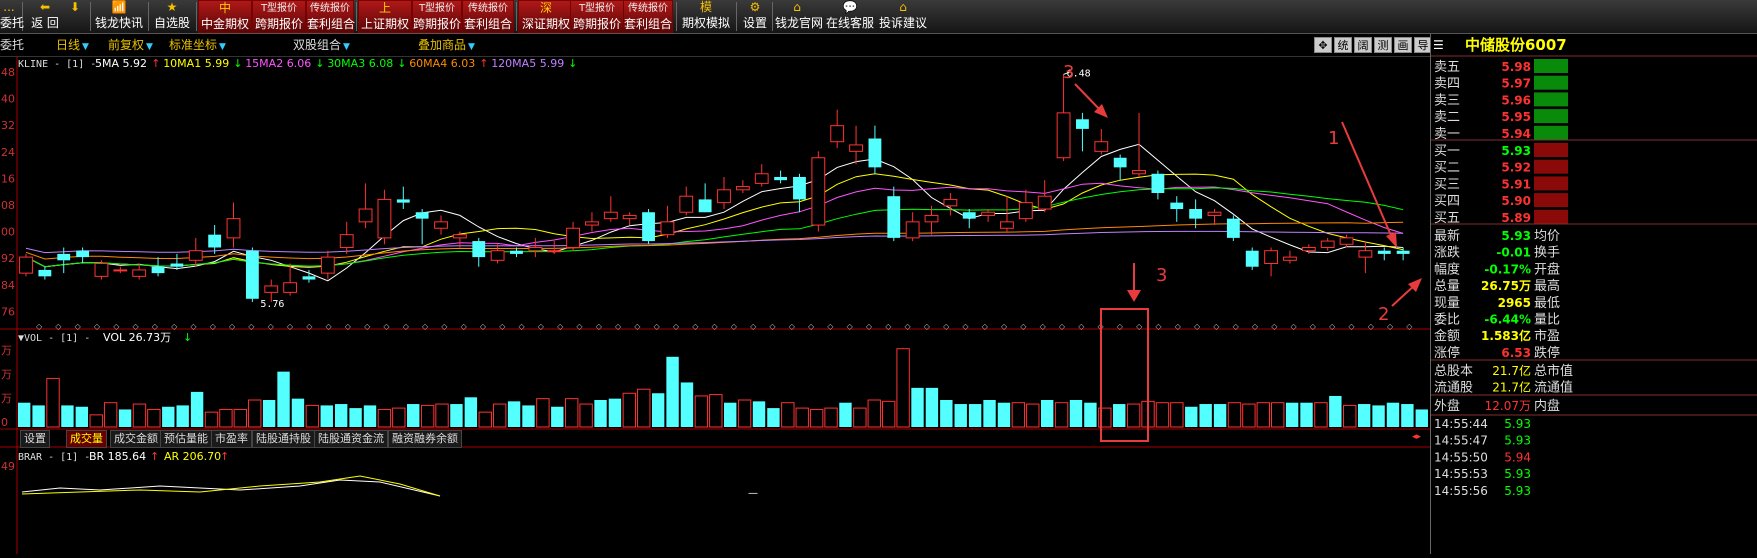  I want to click on price-axis-label: 00, so click(8, 232).